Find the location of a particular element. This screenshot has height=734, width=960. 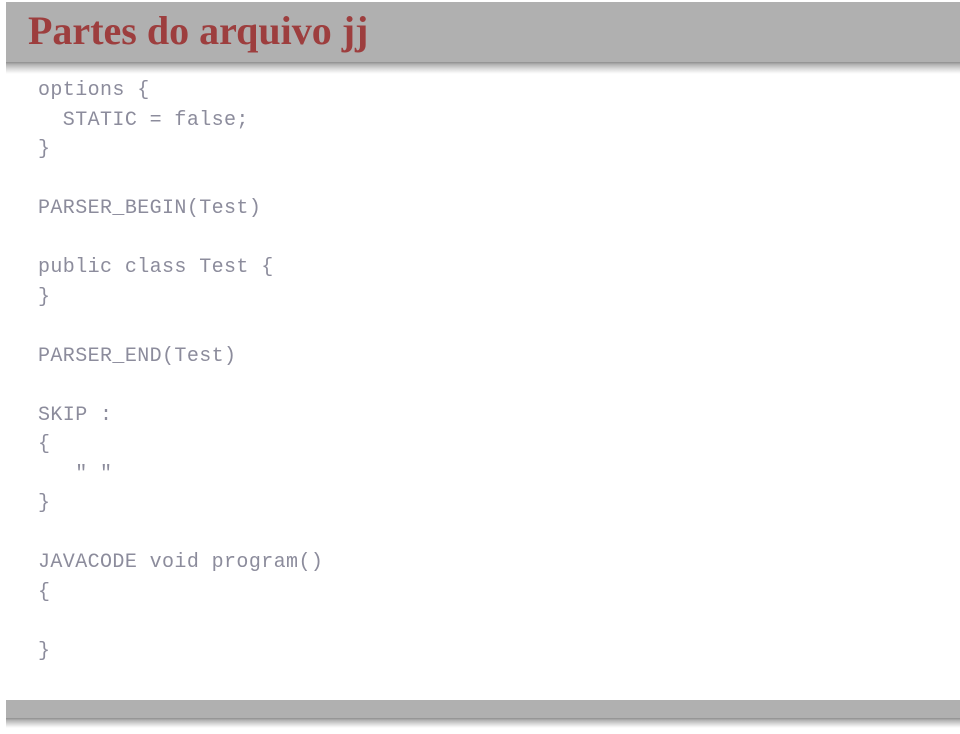

code-line: JAVACODE void program() is located at coordinates (181, 562).